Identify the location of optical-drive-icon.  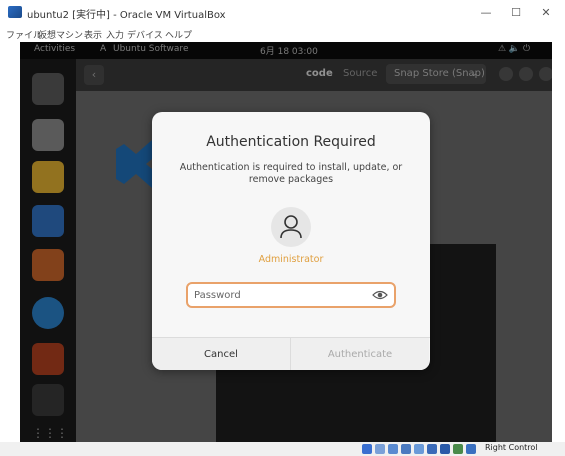
(380, 449).